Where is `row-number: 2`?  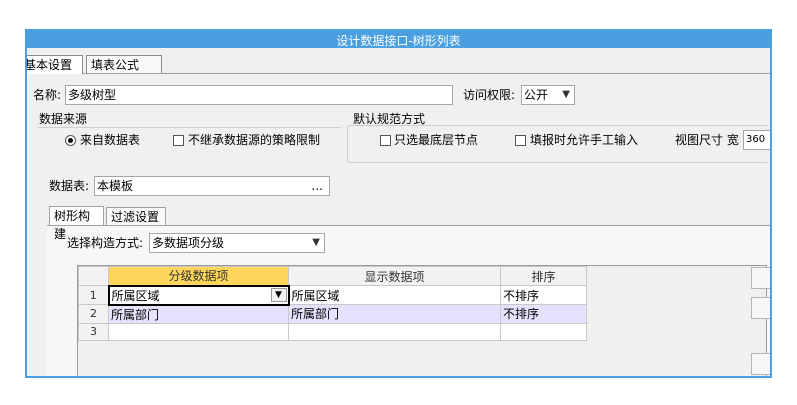 row-number: 2 is located at coordinates (93, 314).